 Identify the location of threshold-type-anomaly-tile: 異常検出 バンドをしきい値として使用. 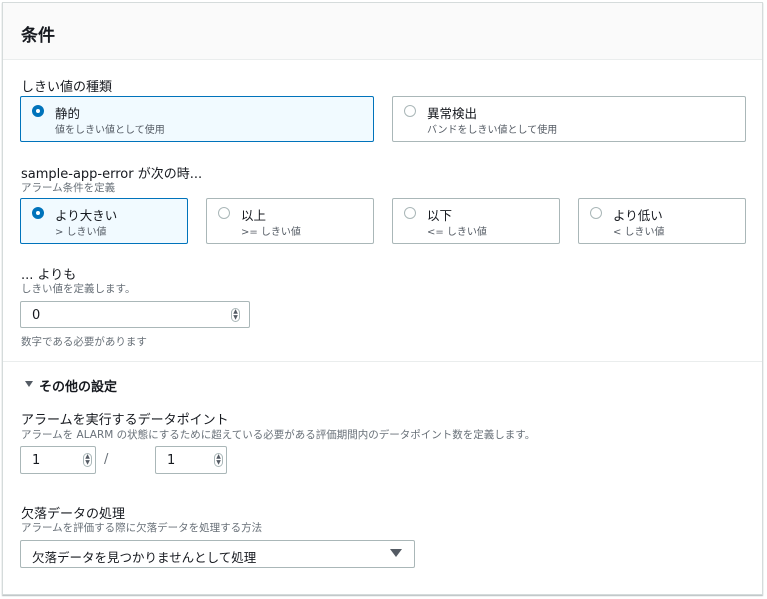
(569, 119).